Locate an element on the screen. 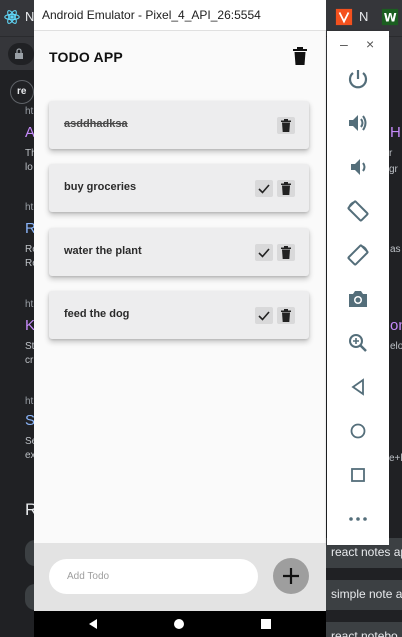  more-icon is located at coordinates (358, 519).